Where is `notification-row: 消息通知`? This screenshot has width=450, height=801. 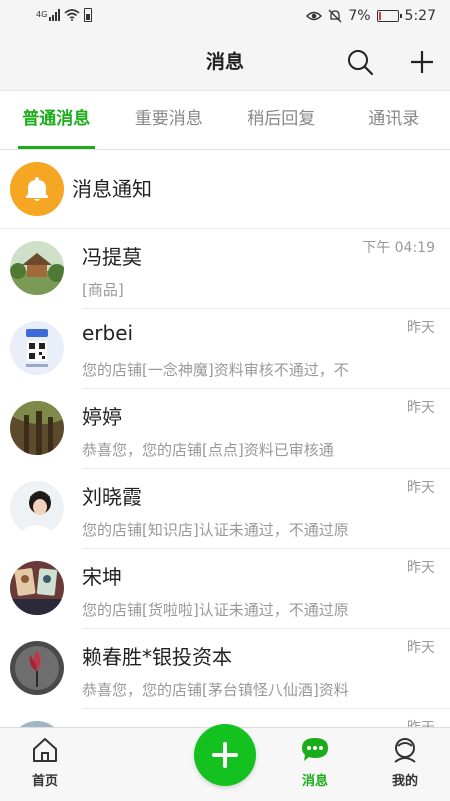 notification-row: 消息通知 is located at coordinates (225, 189).